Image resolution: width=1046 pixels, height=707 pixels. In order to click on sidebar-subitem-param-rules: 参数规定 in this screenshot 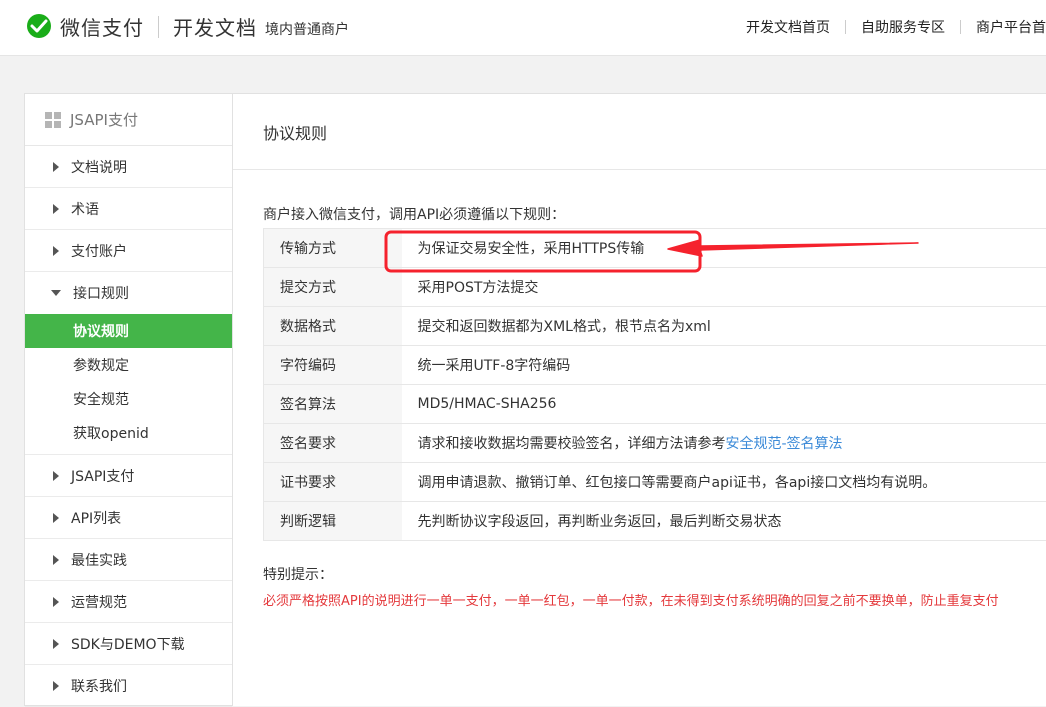, I will do `click(128, 365)`.